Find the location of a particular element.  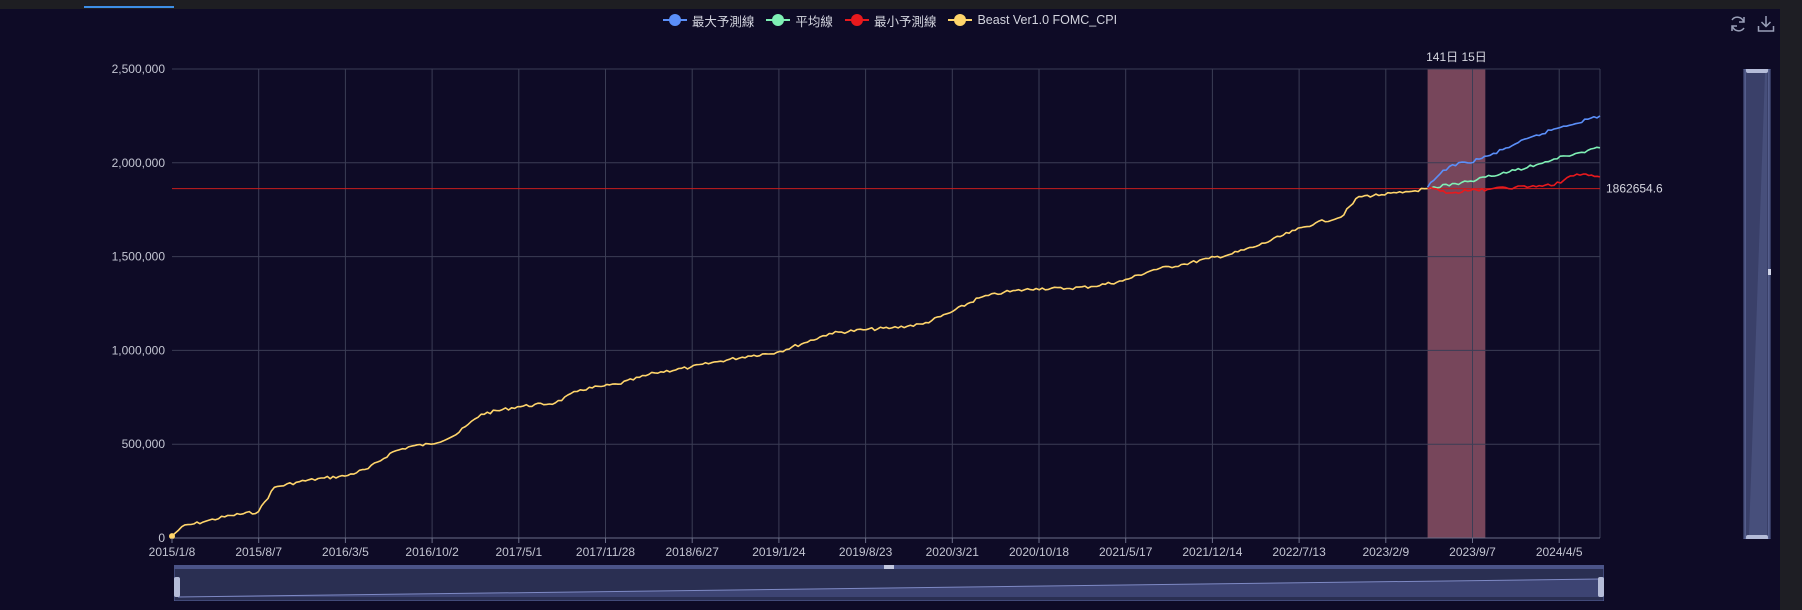

x-tick-label: 2021/12/14 is located at coordinates (1212, 552).